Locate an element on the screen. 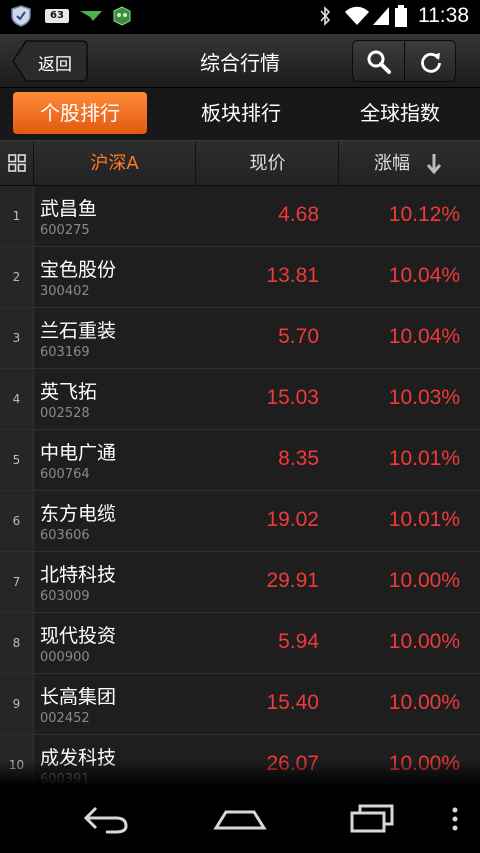  change-column-label: 涨幅 is located at coordinates (392, 163).